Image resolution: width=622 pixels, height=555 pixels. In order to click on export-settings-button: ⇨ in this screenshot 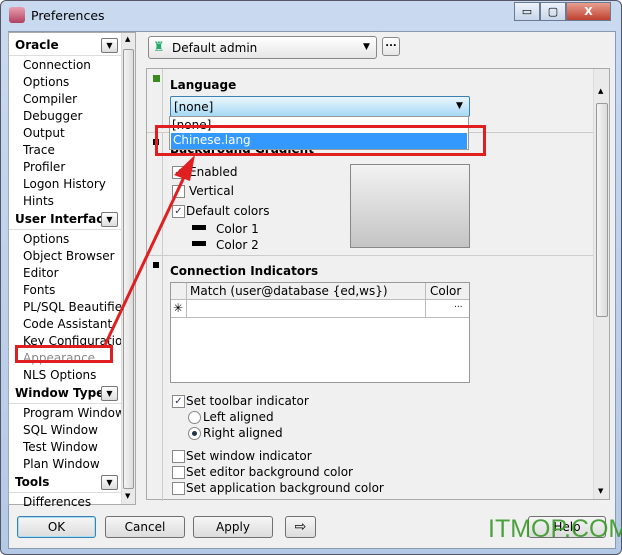, I will do `click(300, 527)`.